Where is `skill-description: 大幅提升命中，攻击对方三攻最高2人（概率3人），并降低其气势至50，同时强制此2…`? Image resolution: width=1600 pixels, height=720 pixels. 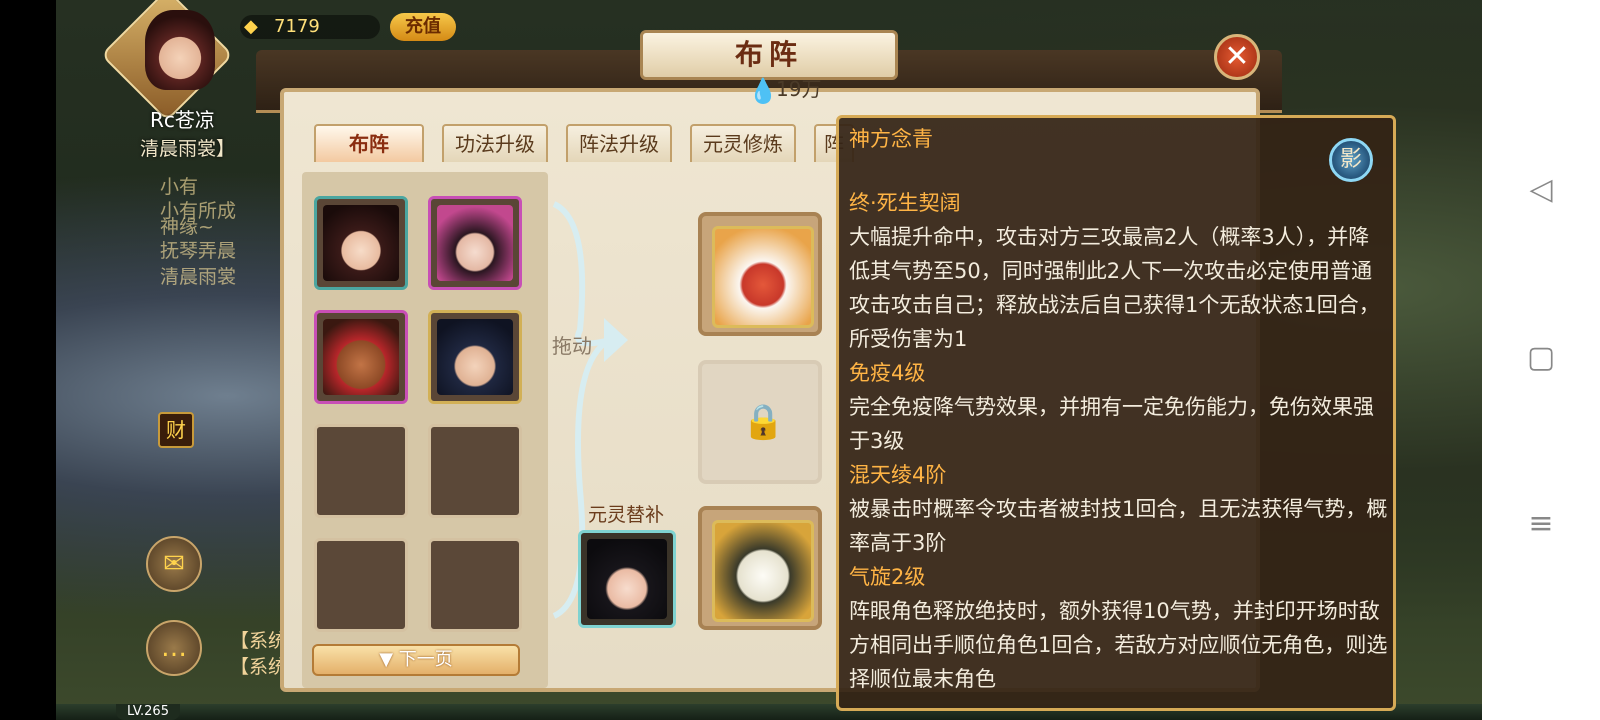 skill-description: 大幅提升命中，攻击对方三攻最高2人（概率3人），并降低其气势至50，同时强制此2… is located at coordinates (1114, 288).